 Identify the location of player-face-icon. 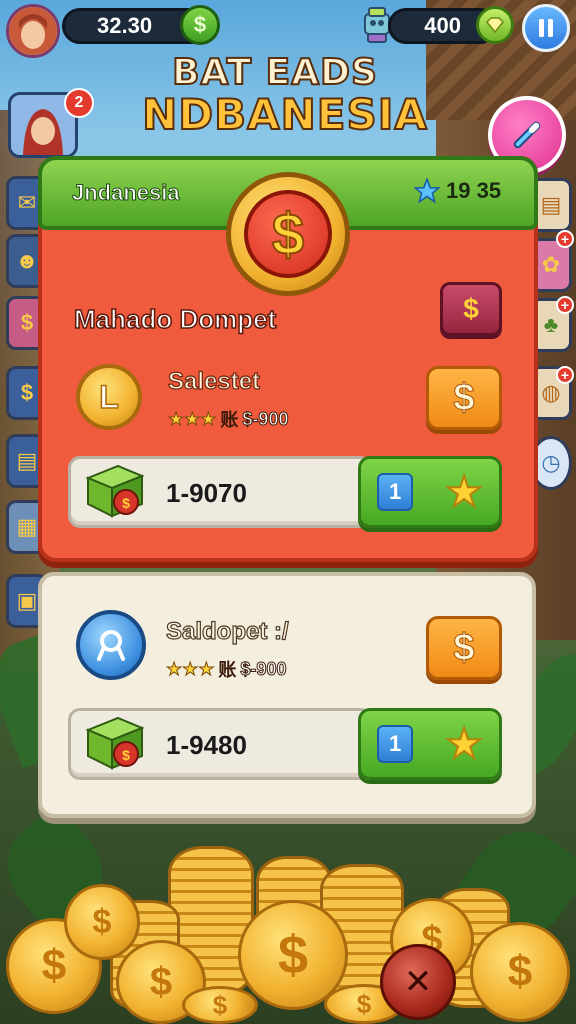
(33, 31).